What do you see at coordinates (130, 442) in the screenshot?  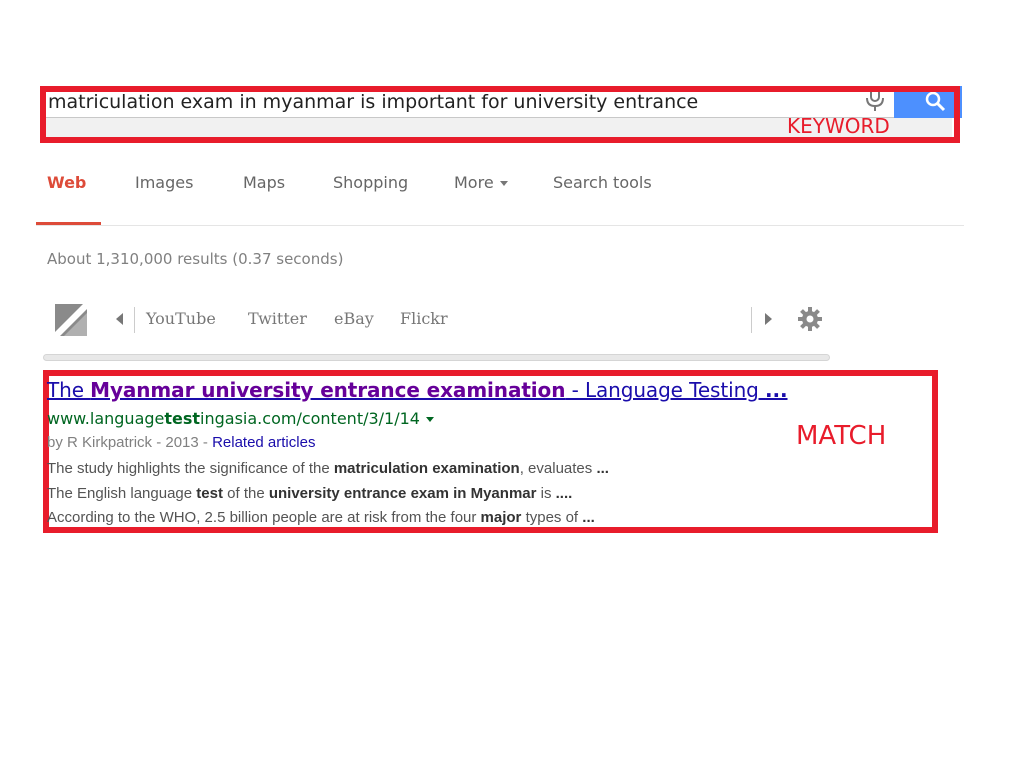 I see `result-byline: by R Kirkpatrick - 2013 -` at bounding box center [130, 442].